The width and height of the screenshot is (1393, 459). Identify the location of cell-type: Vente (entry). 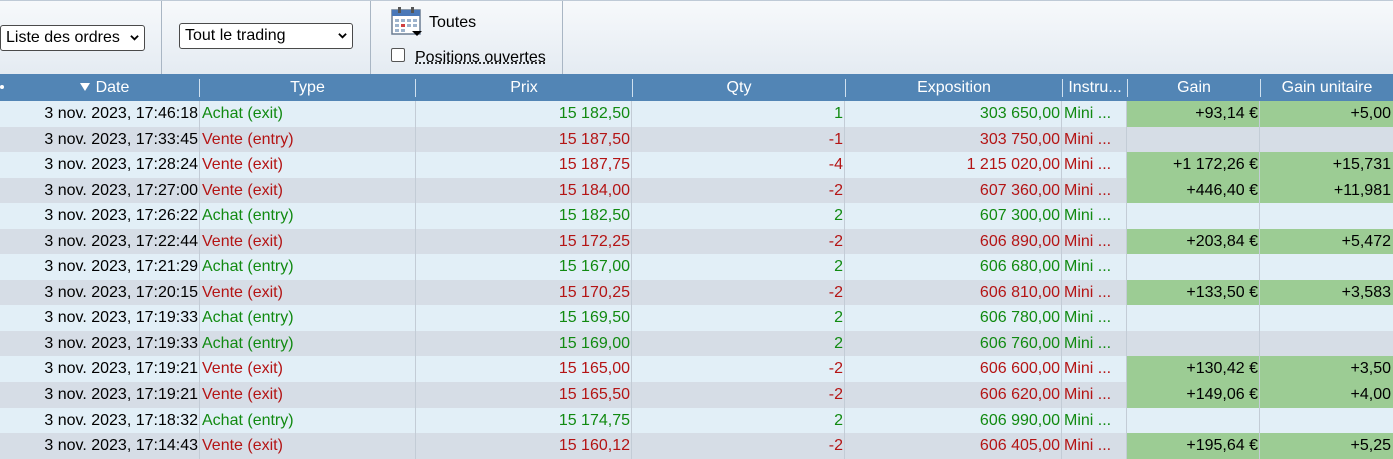
(248, 139).